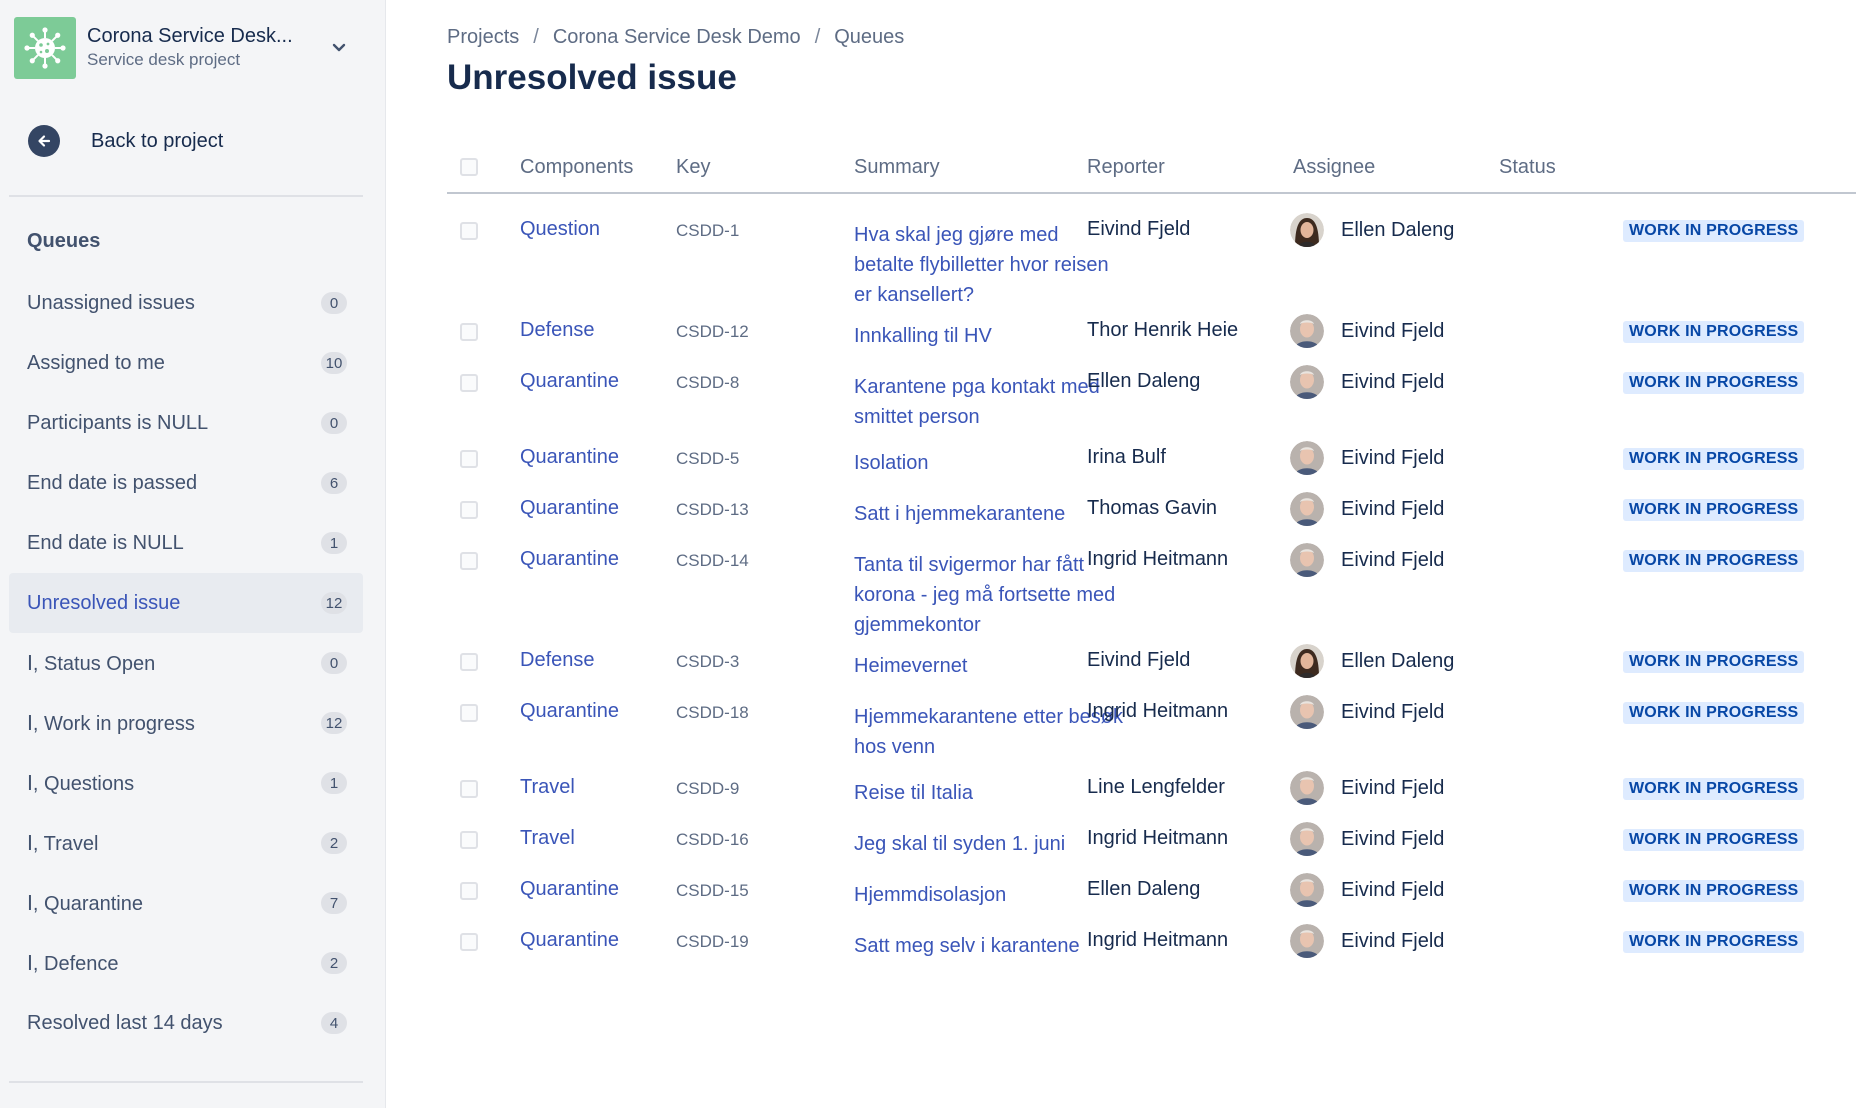  What do you see at coordinates (186, 783) in the screenshot?
I see `queue-item-questions: Ⅰ, Questions 1` at bounding box center [186, 783].